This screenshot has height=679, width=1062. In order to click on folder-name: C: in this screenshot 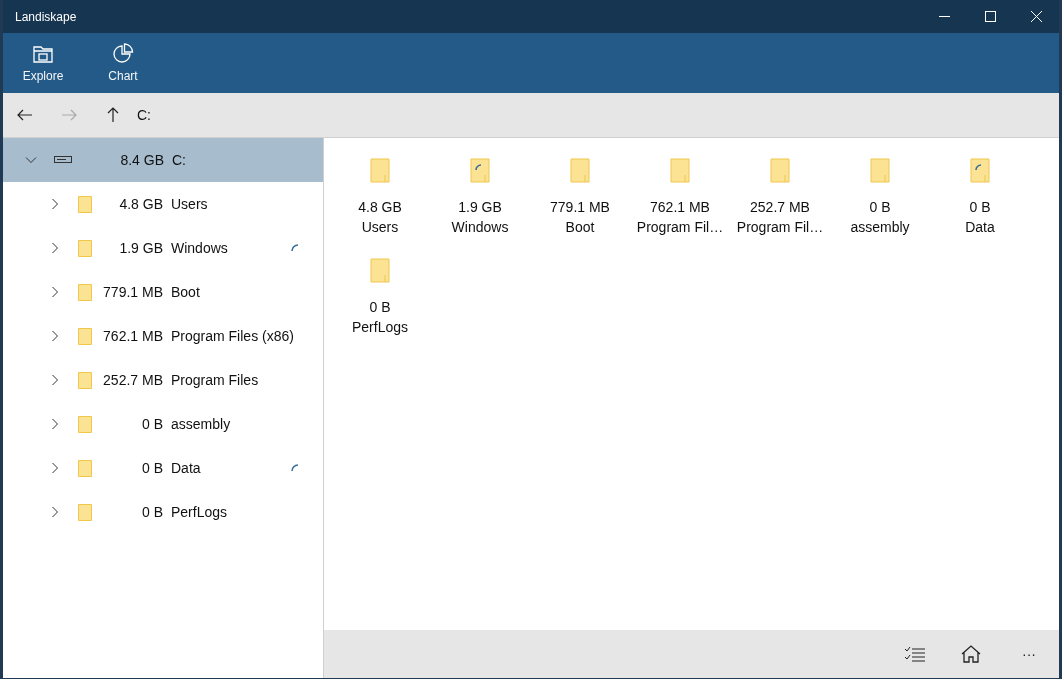, I will do `click(179, 160)`.